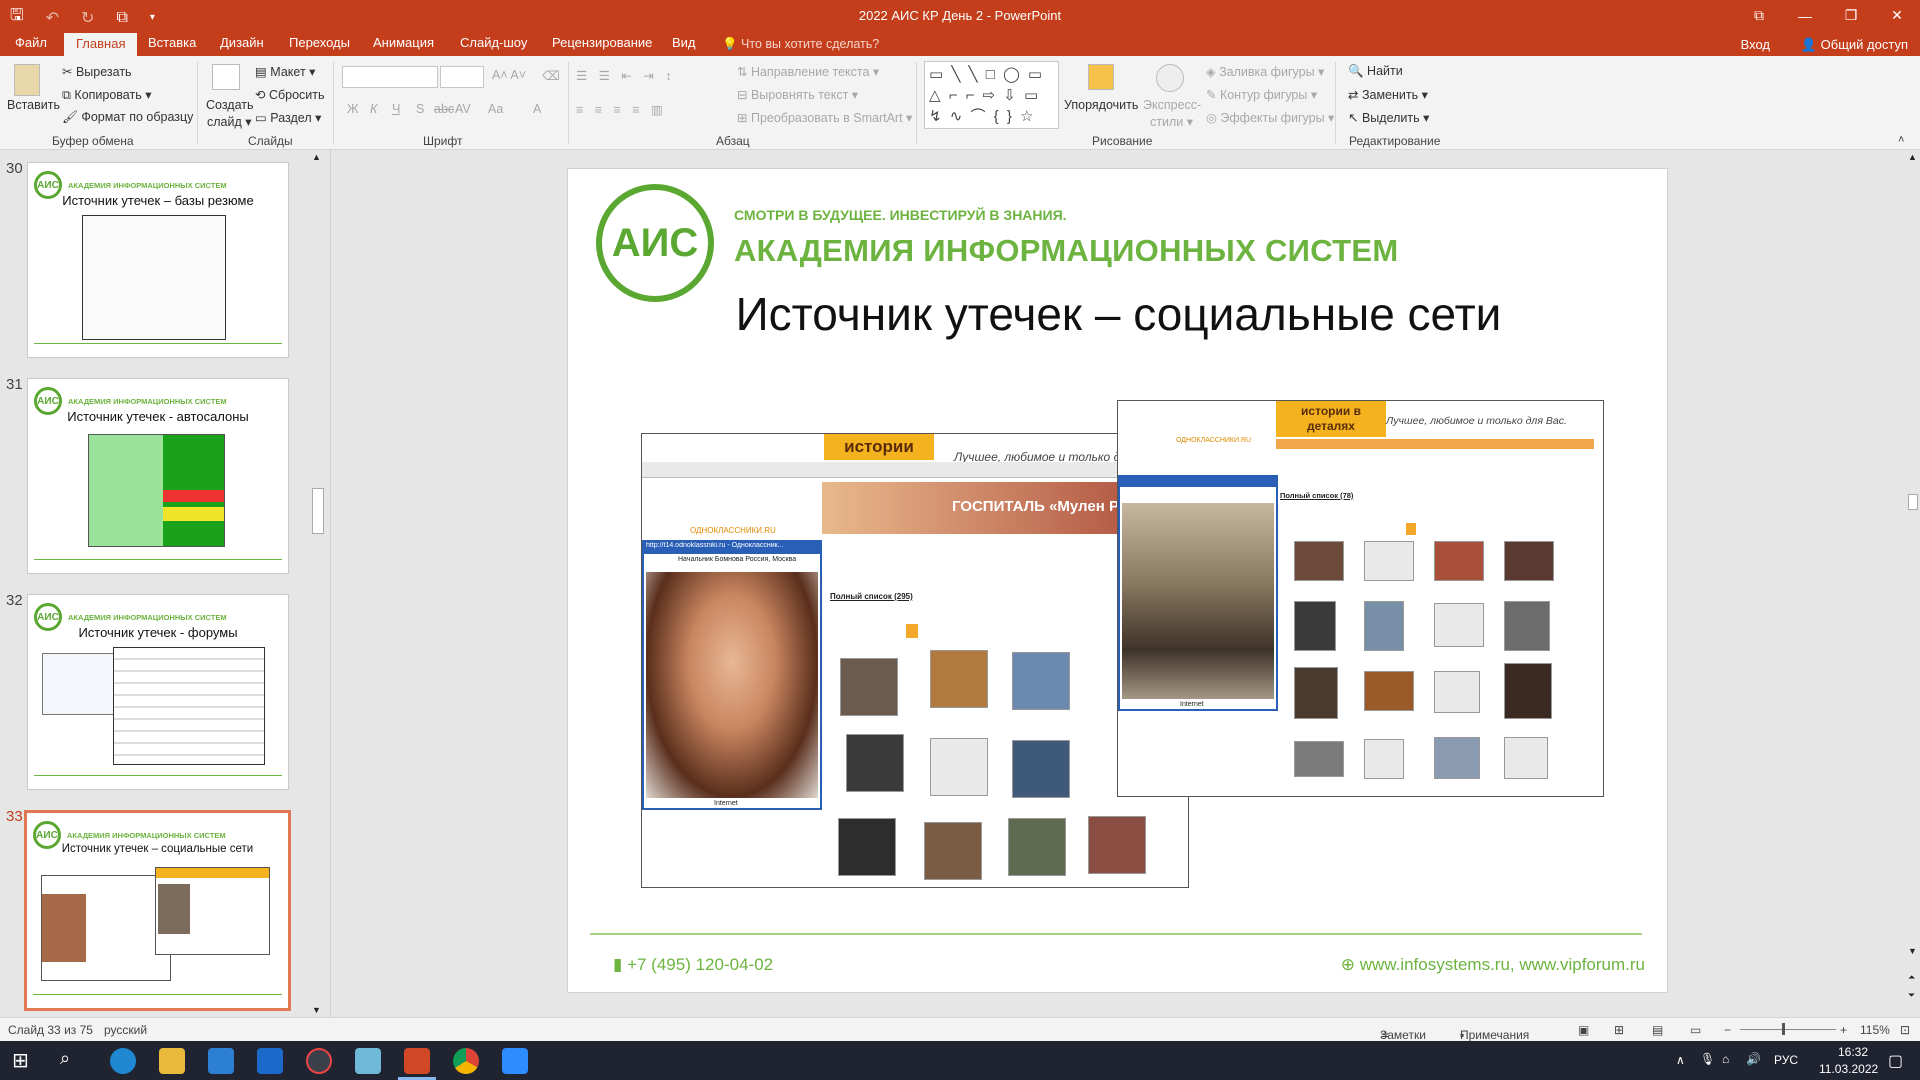 The height and width of the screenshot is (1080, 1920). I want to click on find-button: 🔍 Найти, so click(1375, 71).